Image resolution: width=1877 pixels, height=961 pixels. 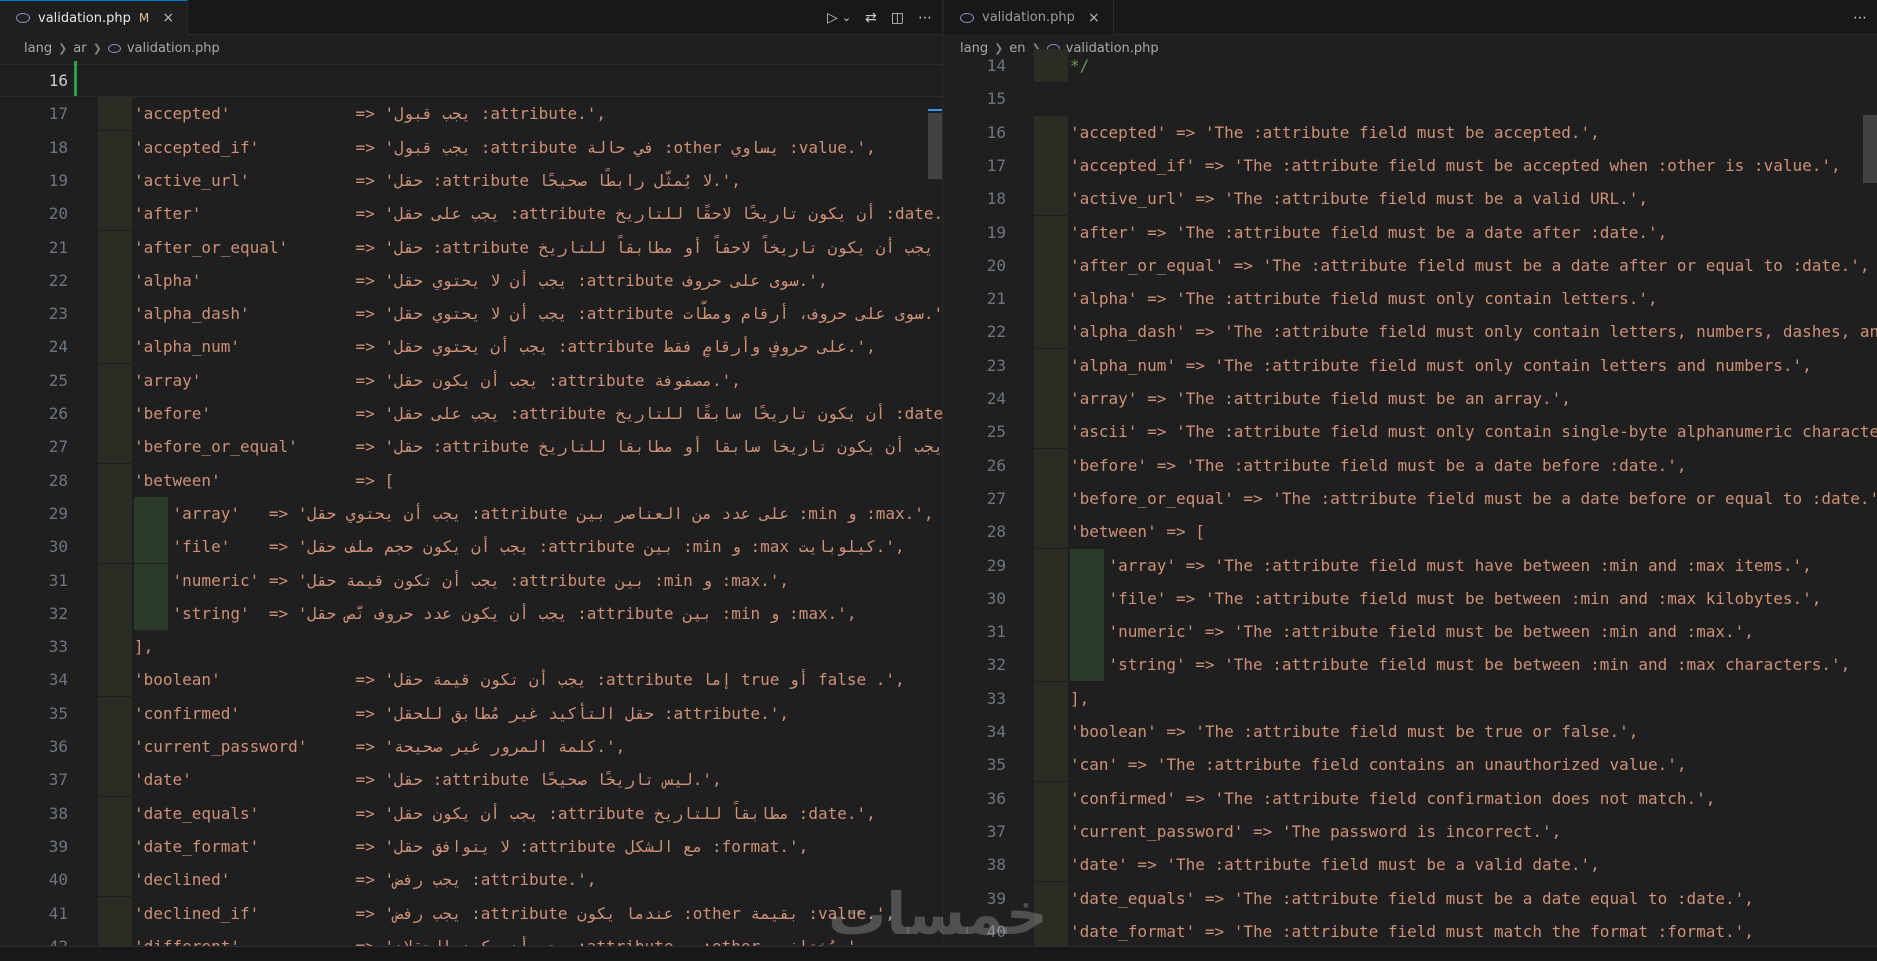 What do you see at coordinates (1410, 65) in the screenshot?
I see `code-line: 14 */` at bounding box center [1410, 65].